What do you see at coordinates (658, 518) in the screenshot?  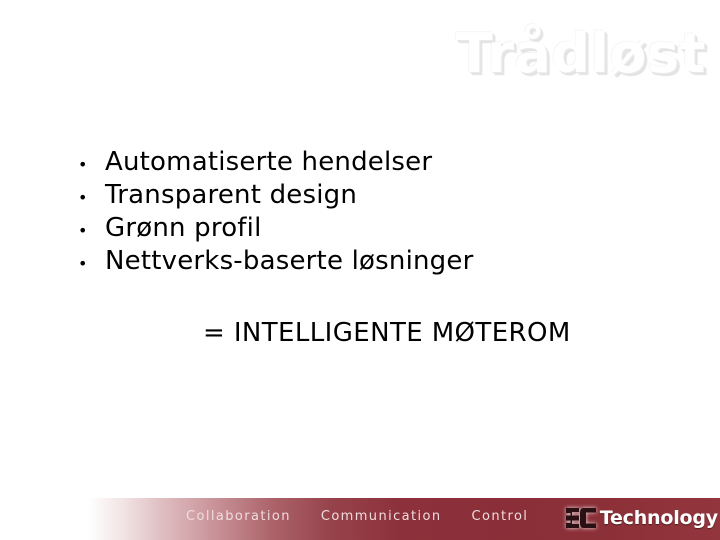 I see `brand-logo-text: Technology` at bounding box center [658, 518].